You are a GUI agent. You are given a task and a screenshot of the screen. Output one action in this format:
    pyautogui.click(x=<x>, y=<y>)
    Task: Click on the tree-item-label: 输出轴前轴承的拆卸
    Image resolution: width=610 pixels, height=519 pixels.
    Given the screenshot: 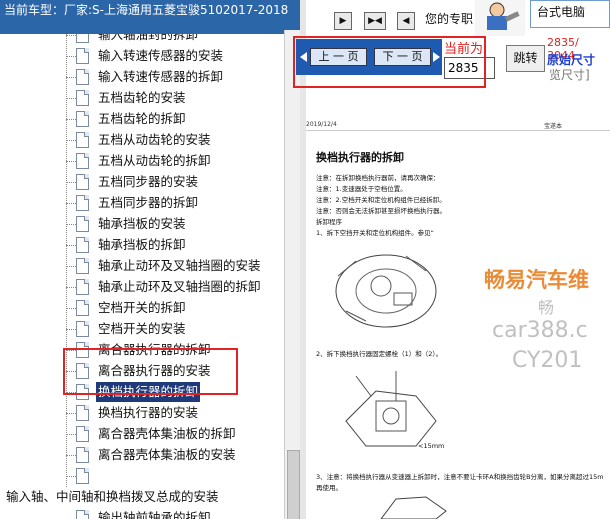 What is the action you would take?
    pyautogui.click(x=154, y=514)
    